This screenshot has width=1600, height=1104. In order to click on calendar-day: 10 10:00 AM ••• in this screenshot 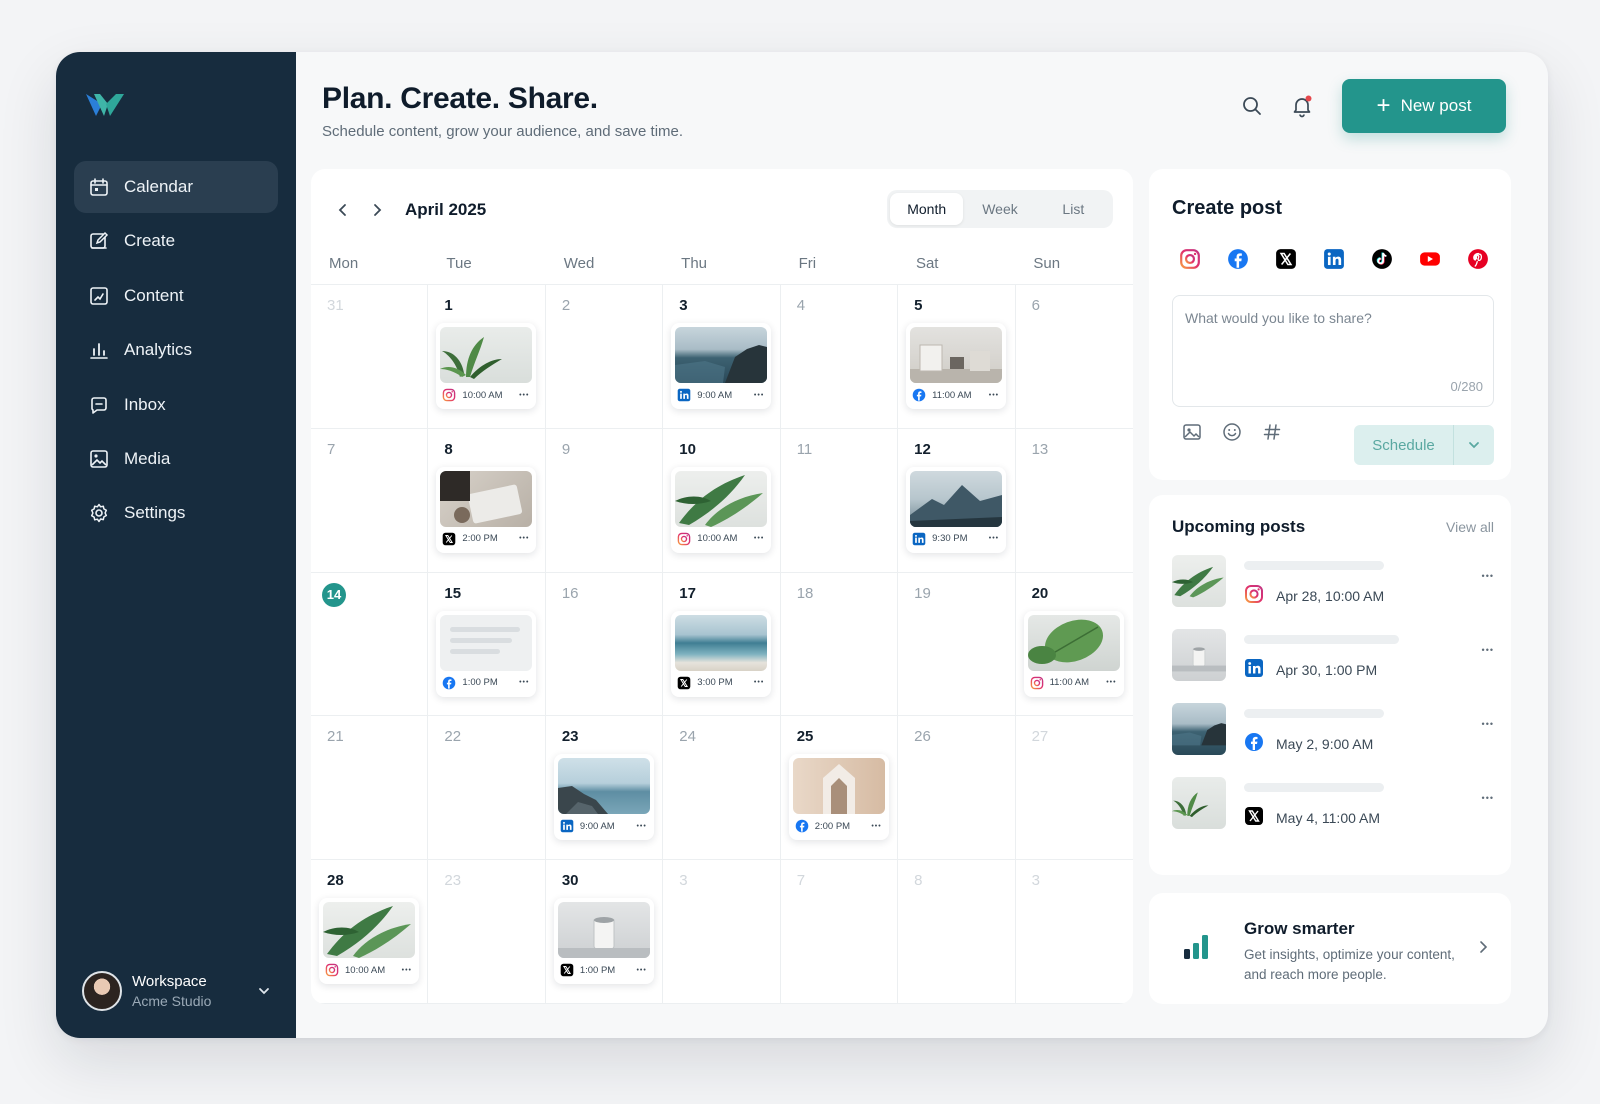, I will do `click(722, 500)`.